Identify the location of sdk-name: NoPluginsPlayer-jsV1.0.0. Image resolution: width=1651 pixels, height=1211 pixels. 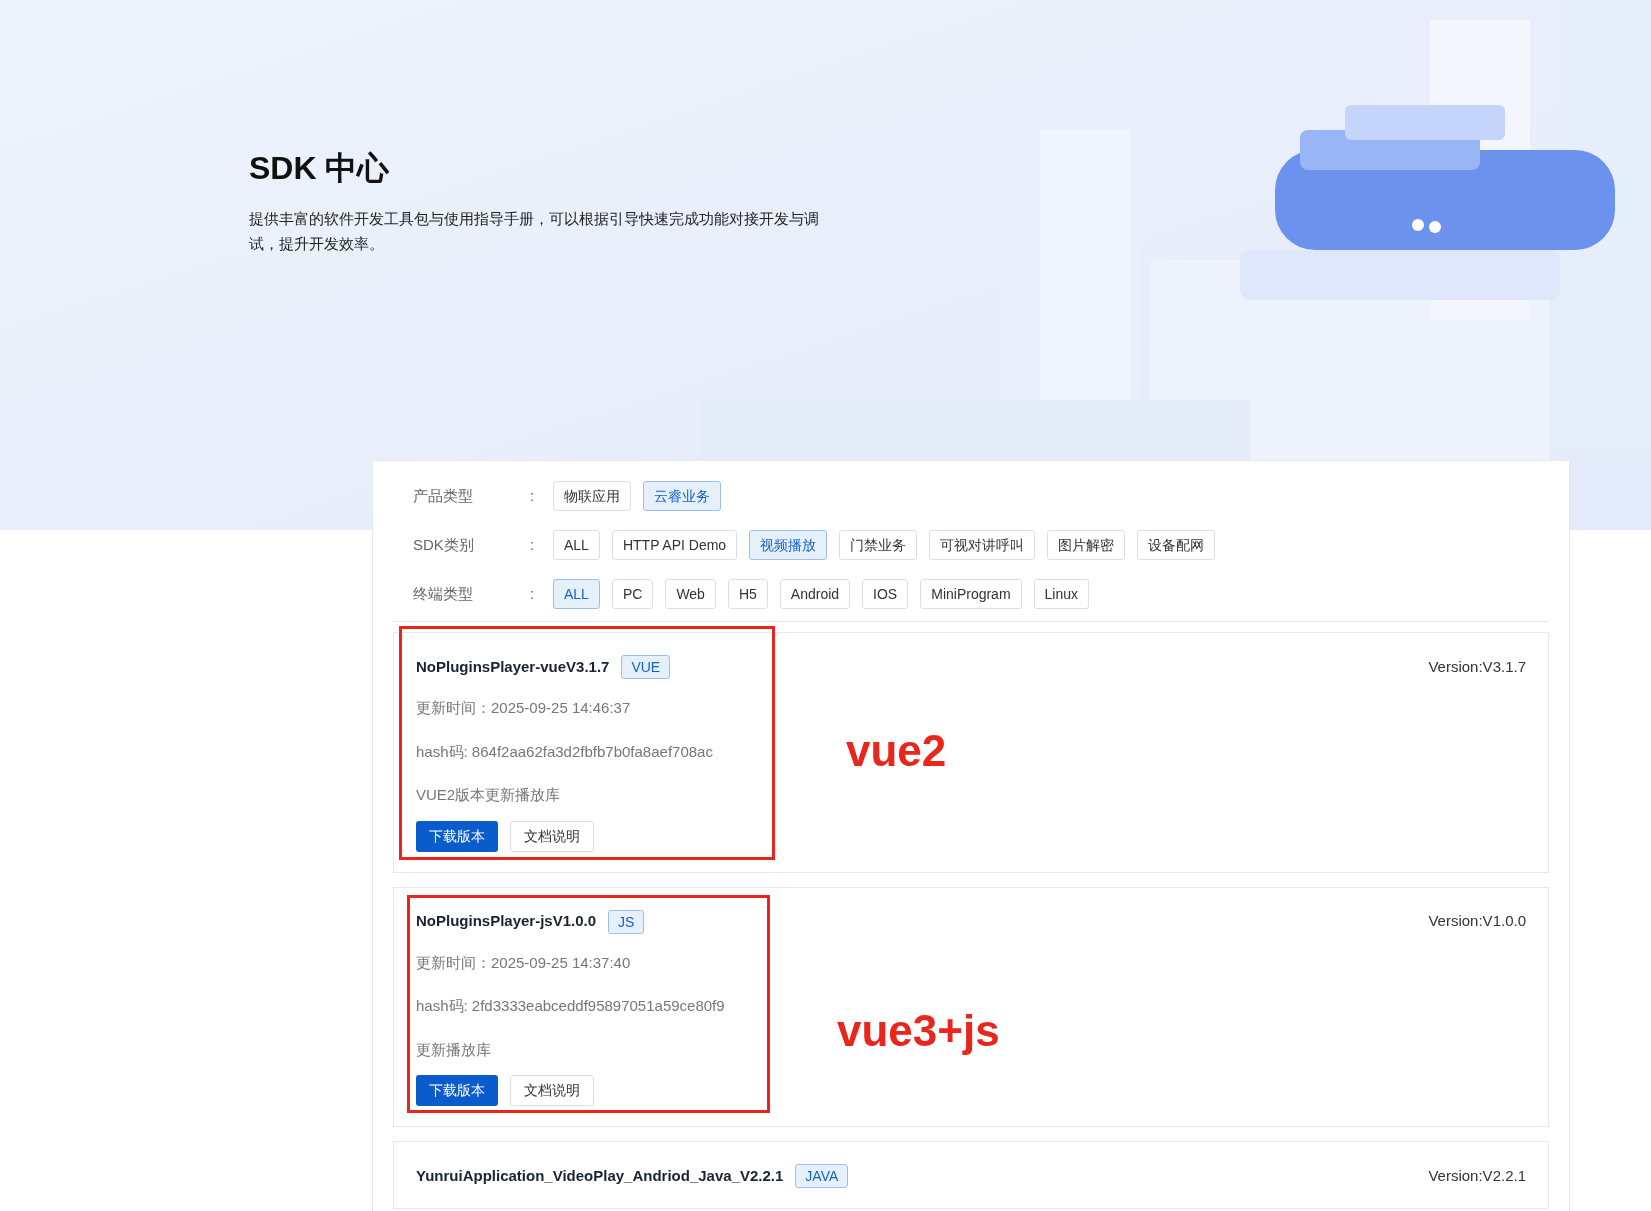
(506, 921).